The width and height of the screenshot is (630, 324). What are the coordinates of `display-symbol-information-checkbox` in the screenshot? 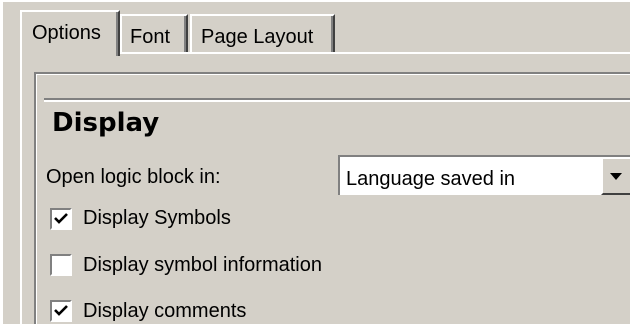 It's located at (61, 265).